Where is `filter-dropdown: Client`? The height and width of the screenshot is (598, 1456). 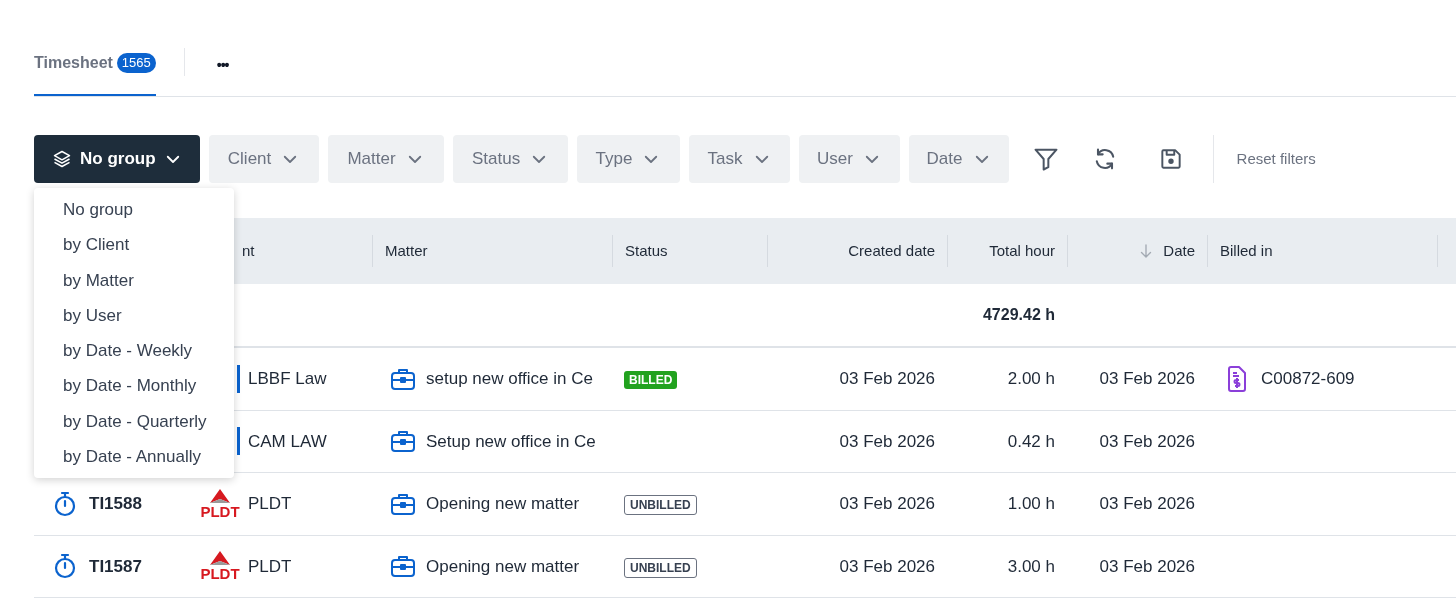 filter-dropdown: Client is located at coordinates (263, 159).